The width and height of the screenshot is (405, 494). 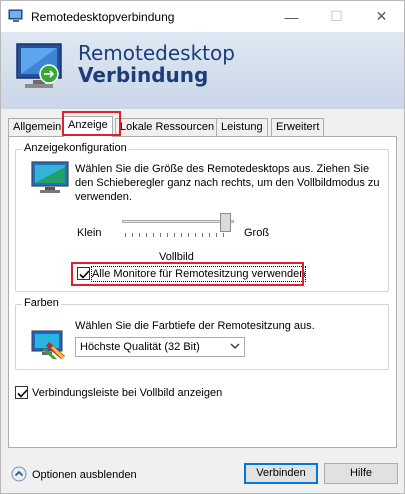 What do you see at coordinates (202, 16) in the screenshot?
I see `title-bar: Remotedesktopverbindung — ☐ ✕` at bounding box center [202, 16].